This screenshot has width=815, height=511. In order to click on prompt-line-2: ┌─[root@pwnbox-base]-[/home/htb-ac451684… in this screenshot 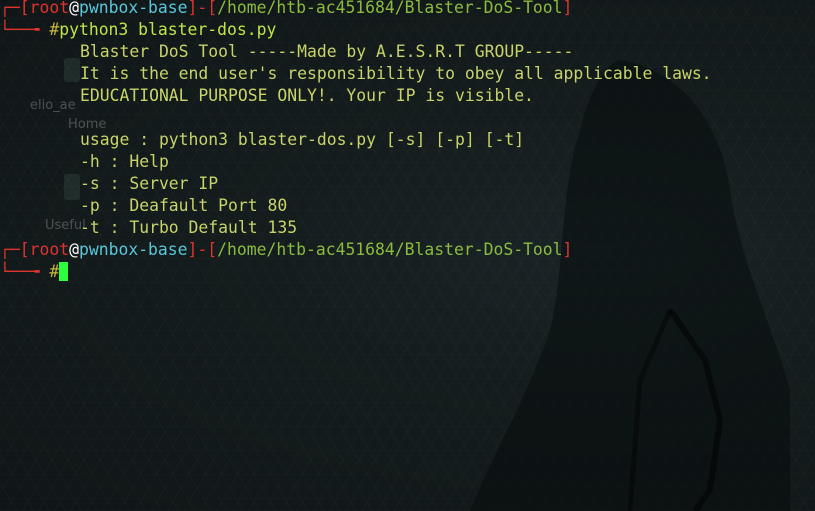, I will do `click(286, 249)`.